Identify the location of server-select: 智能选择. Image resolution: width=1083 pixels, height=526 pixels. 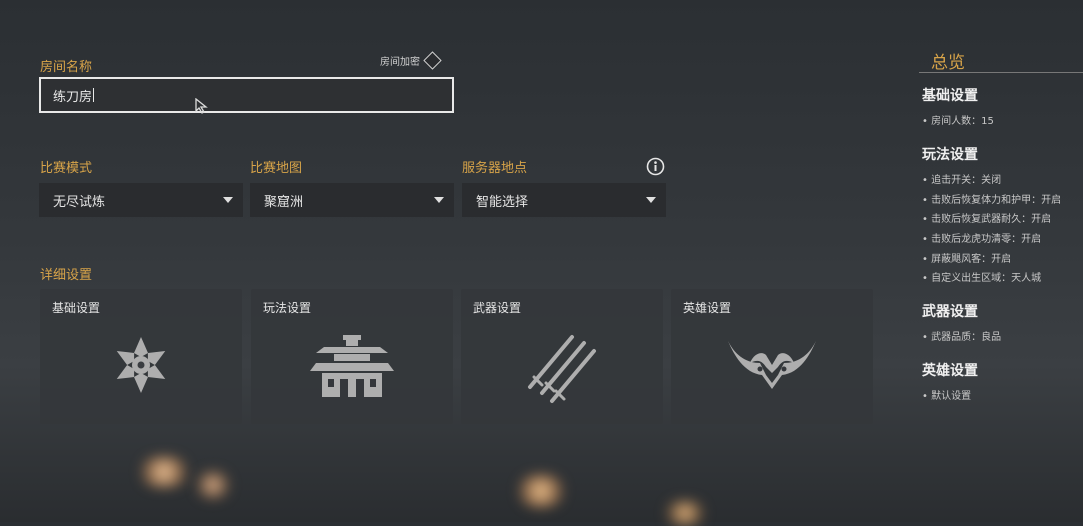
(564, 200).